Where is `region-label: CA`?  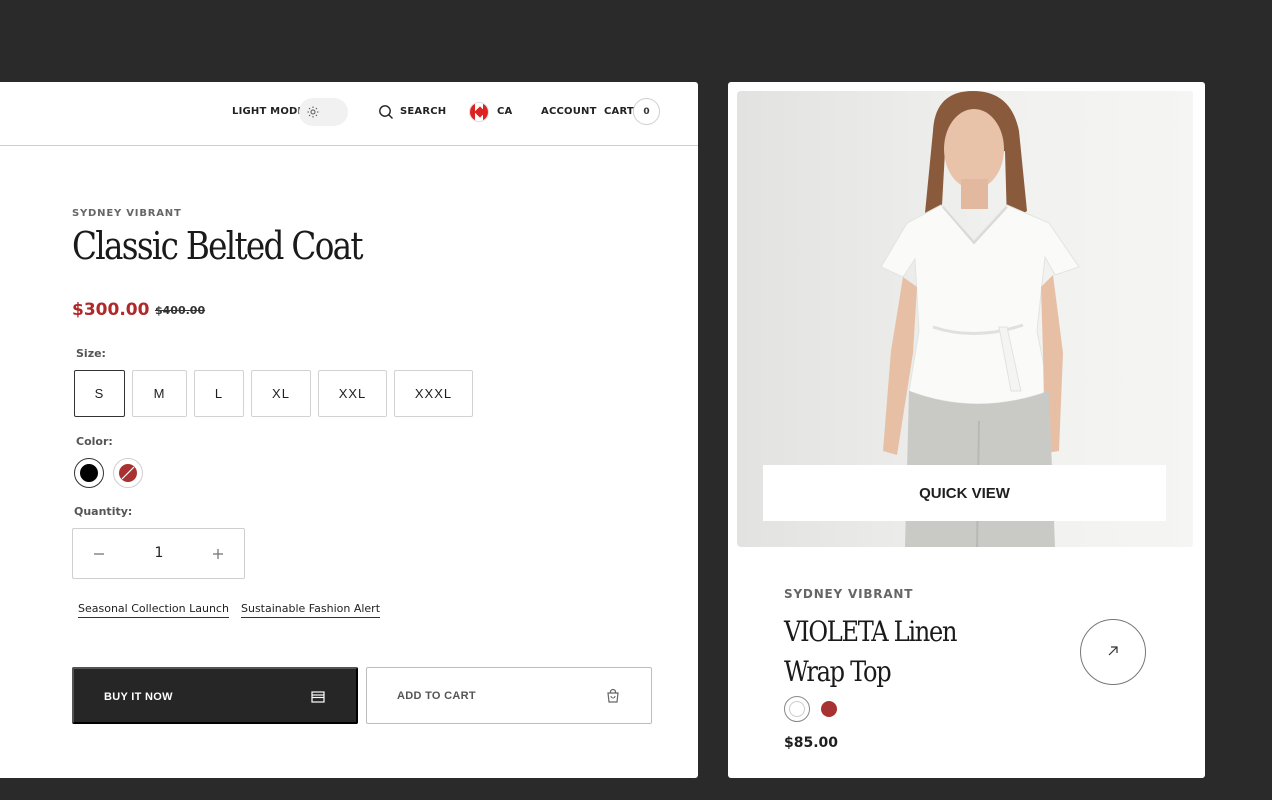
region-label: CA is located at coordinates (504, 111).